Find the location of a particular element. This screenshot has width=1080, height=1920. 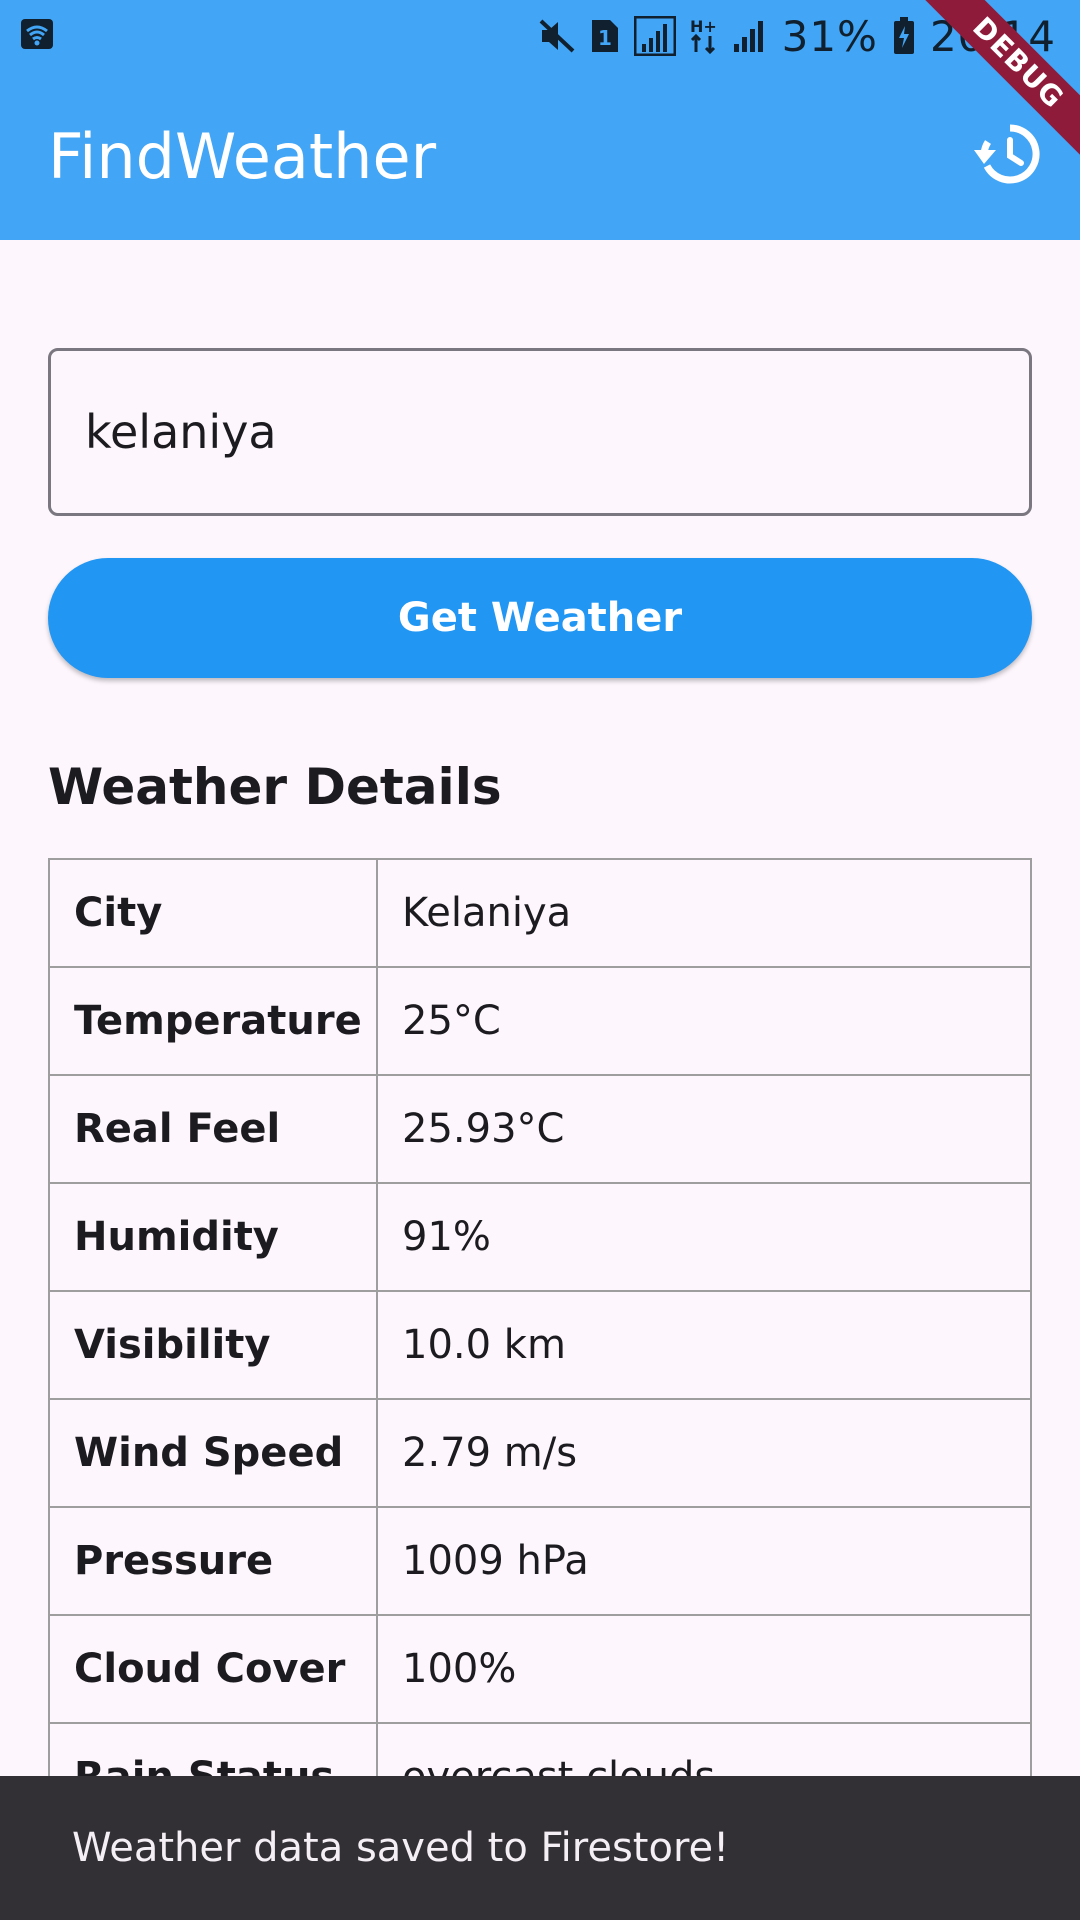

history-icon is located at coordinates (1008, 156).